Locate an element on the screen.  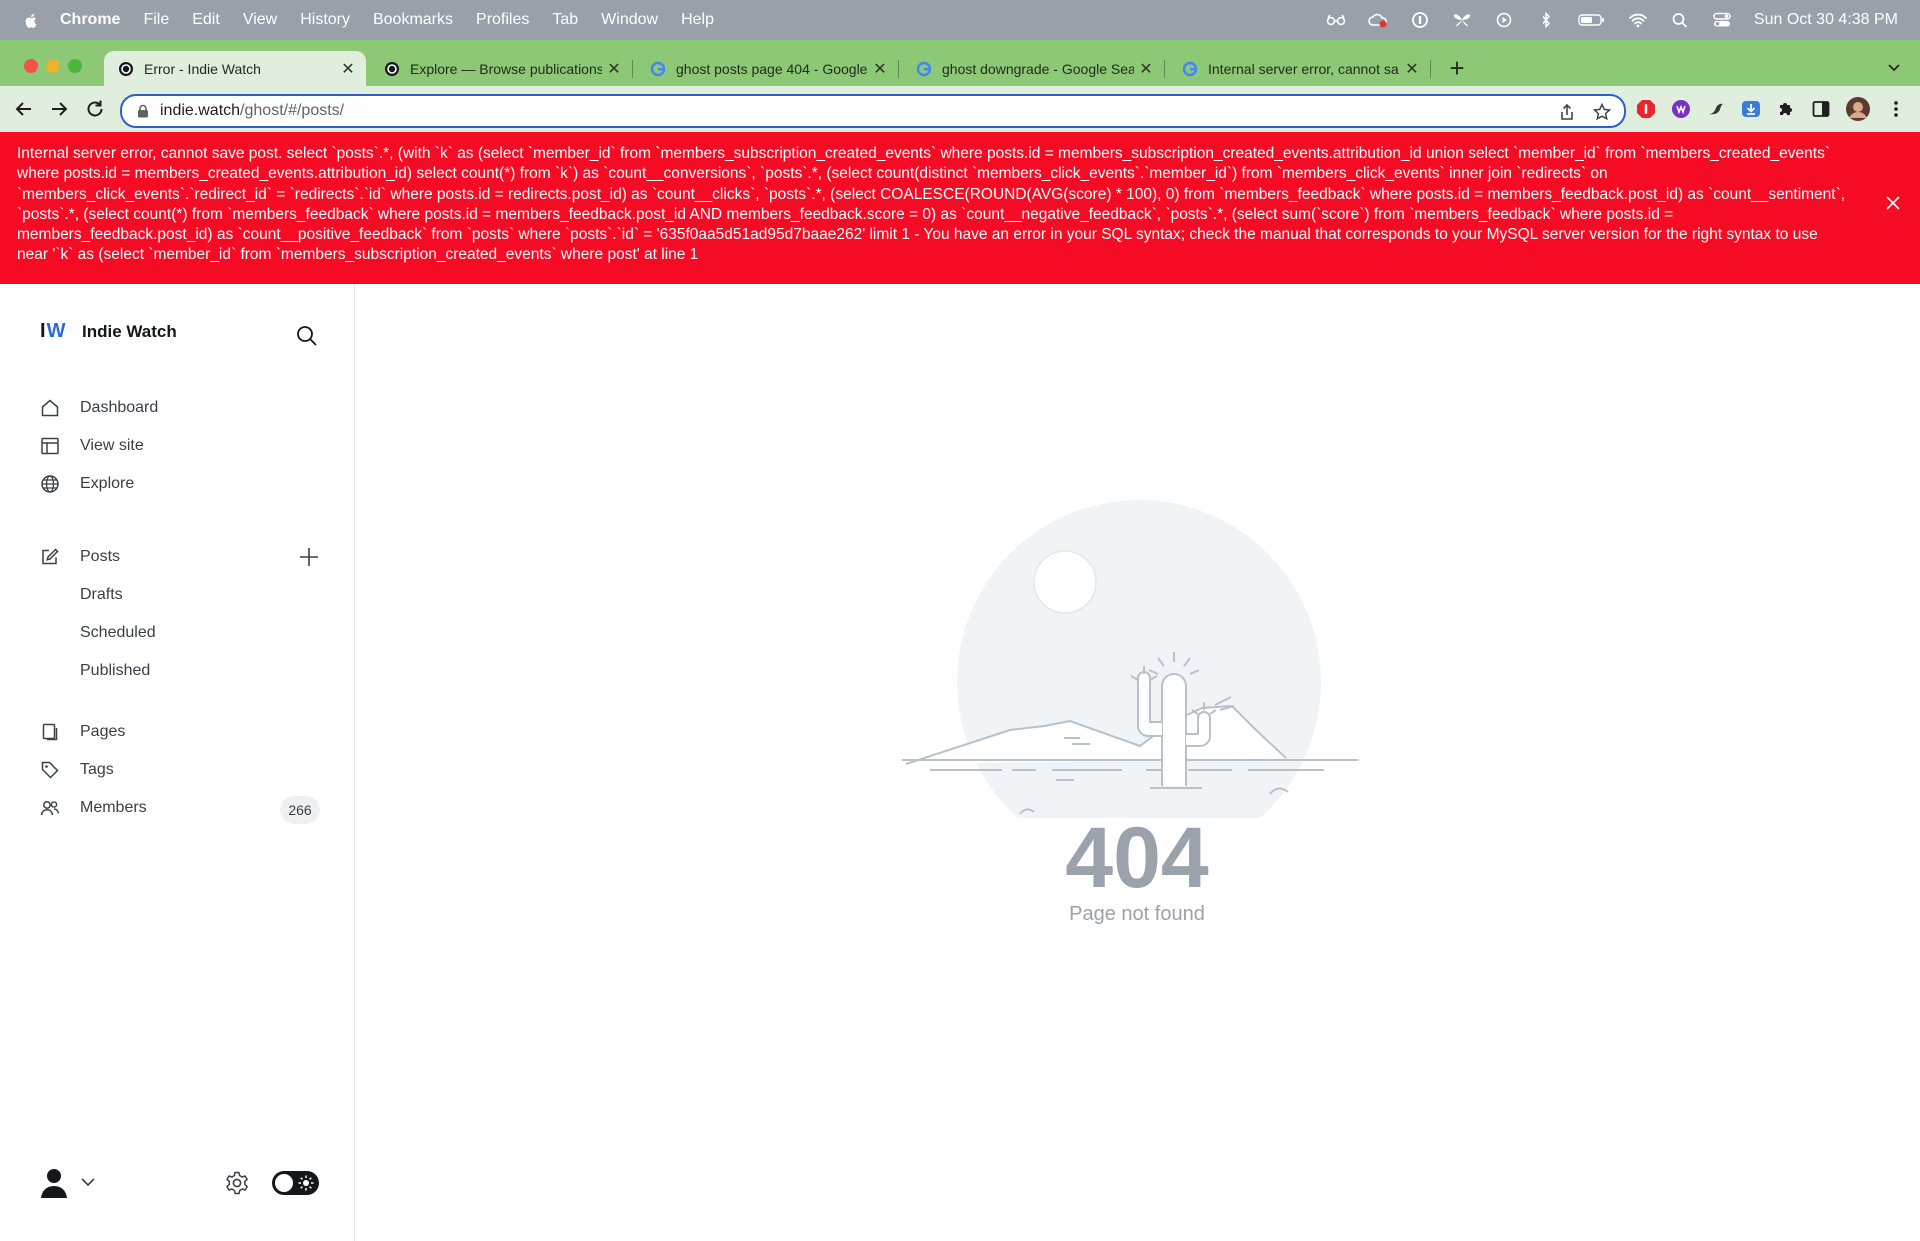
menu-view: View is located at coordinates (260, 20).